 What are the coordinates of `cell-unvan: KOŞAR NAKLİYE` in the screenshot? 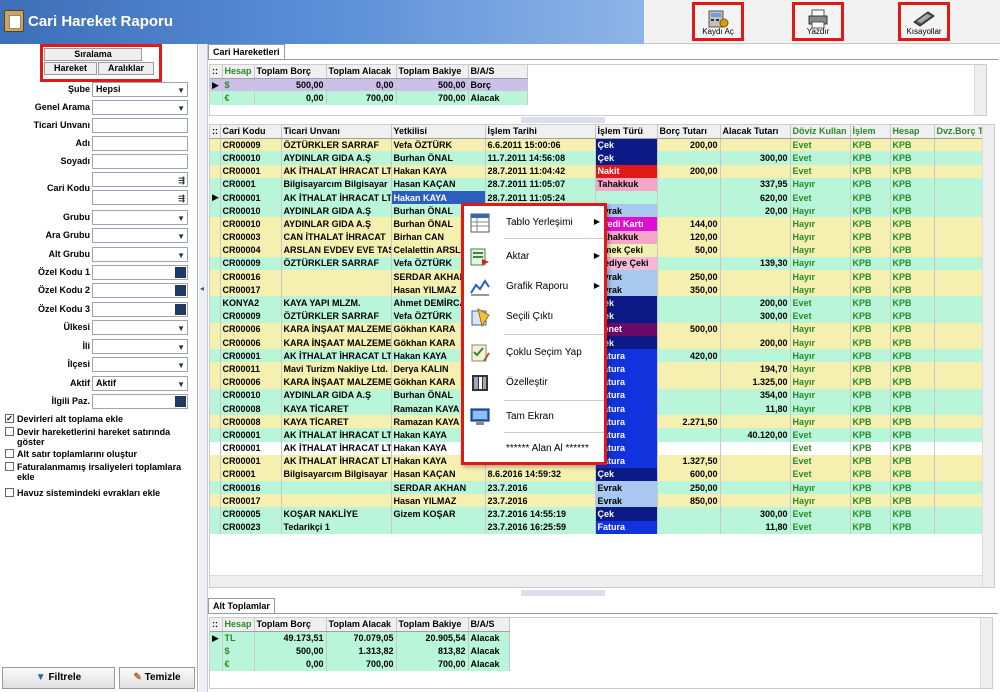 It's located at (336, 514).